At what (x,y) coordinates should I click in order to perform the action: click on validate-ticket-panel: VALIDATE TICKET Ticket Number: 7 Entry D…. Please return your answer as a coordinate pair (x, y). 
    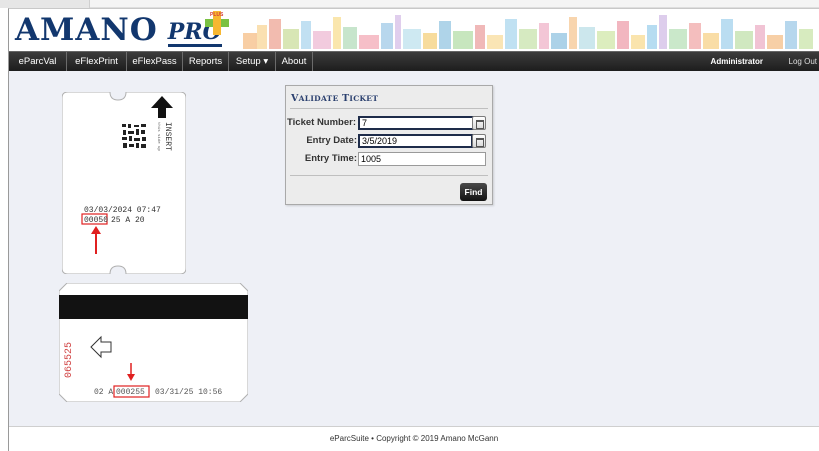
    Looking at the image, I should click on (389, 145).